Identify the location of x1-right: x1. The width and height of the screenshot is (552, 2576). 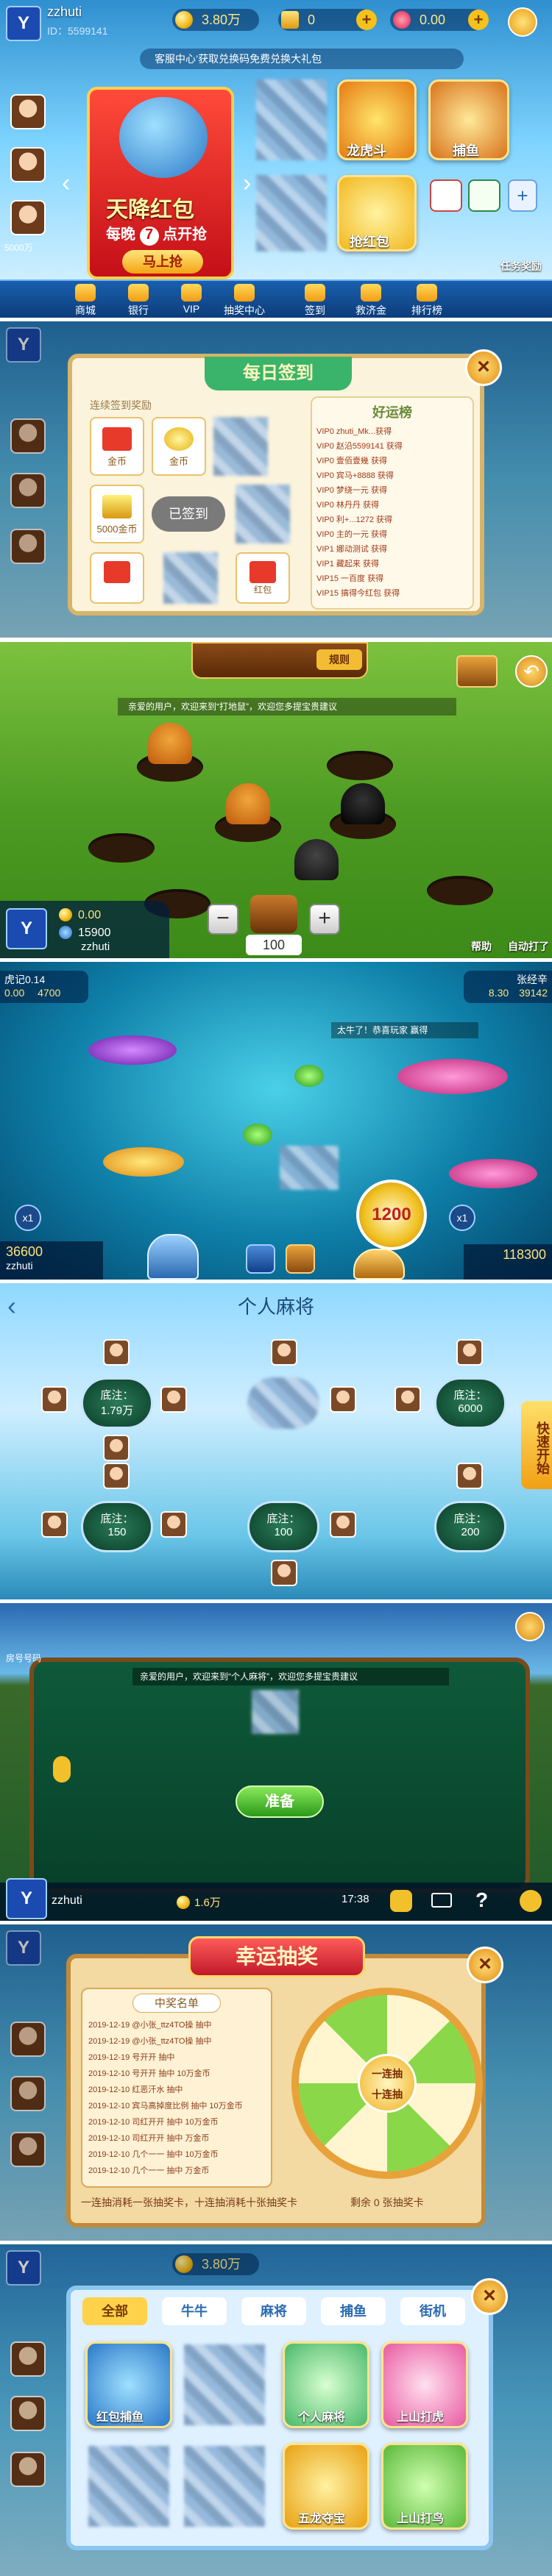
(462, 1218).